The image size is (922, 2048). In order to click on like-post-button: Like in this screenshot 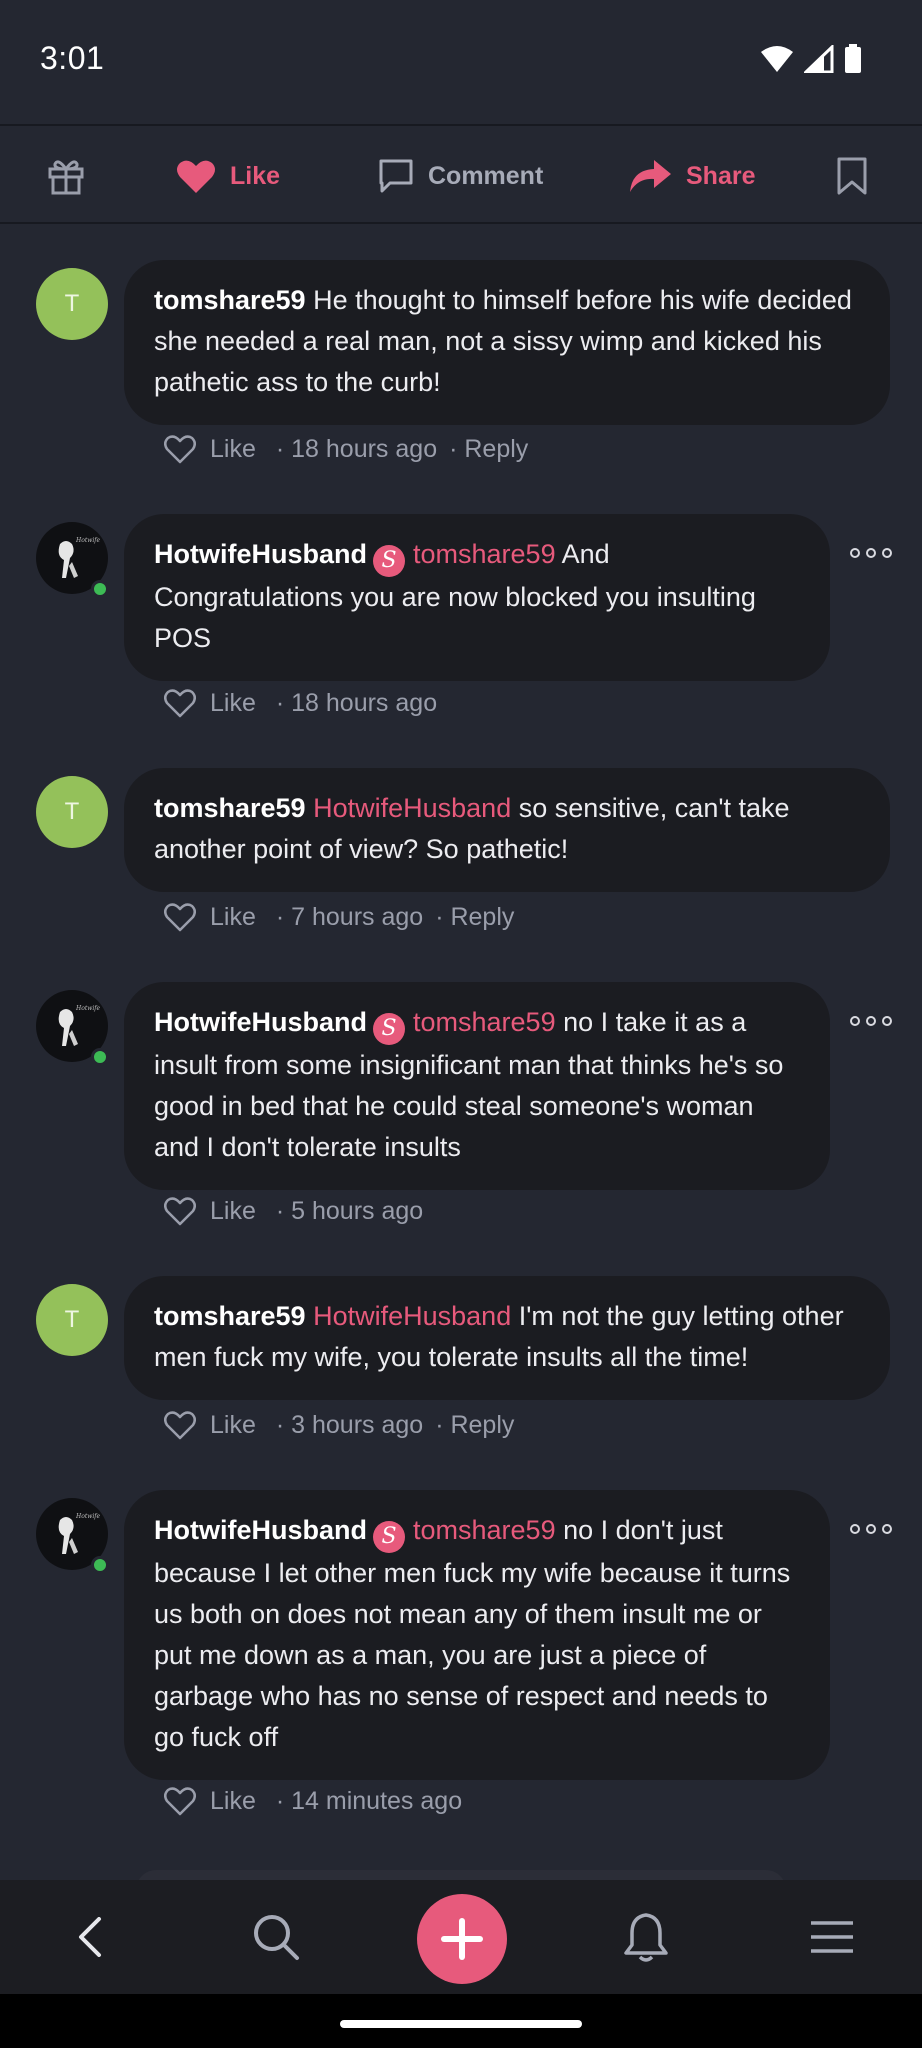, I will do `click(228, 176)`.